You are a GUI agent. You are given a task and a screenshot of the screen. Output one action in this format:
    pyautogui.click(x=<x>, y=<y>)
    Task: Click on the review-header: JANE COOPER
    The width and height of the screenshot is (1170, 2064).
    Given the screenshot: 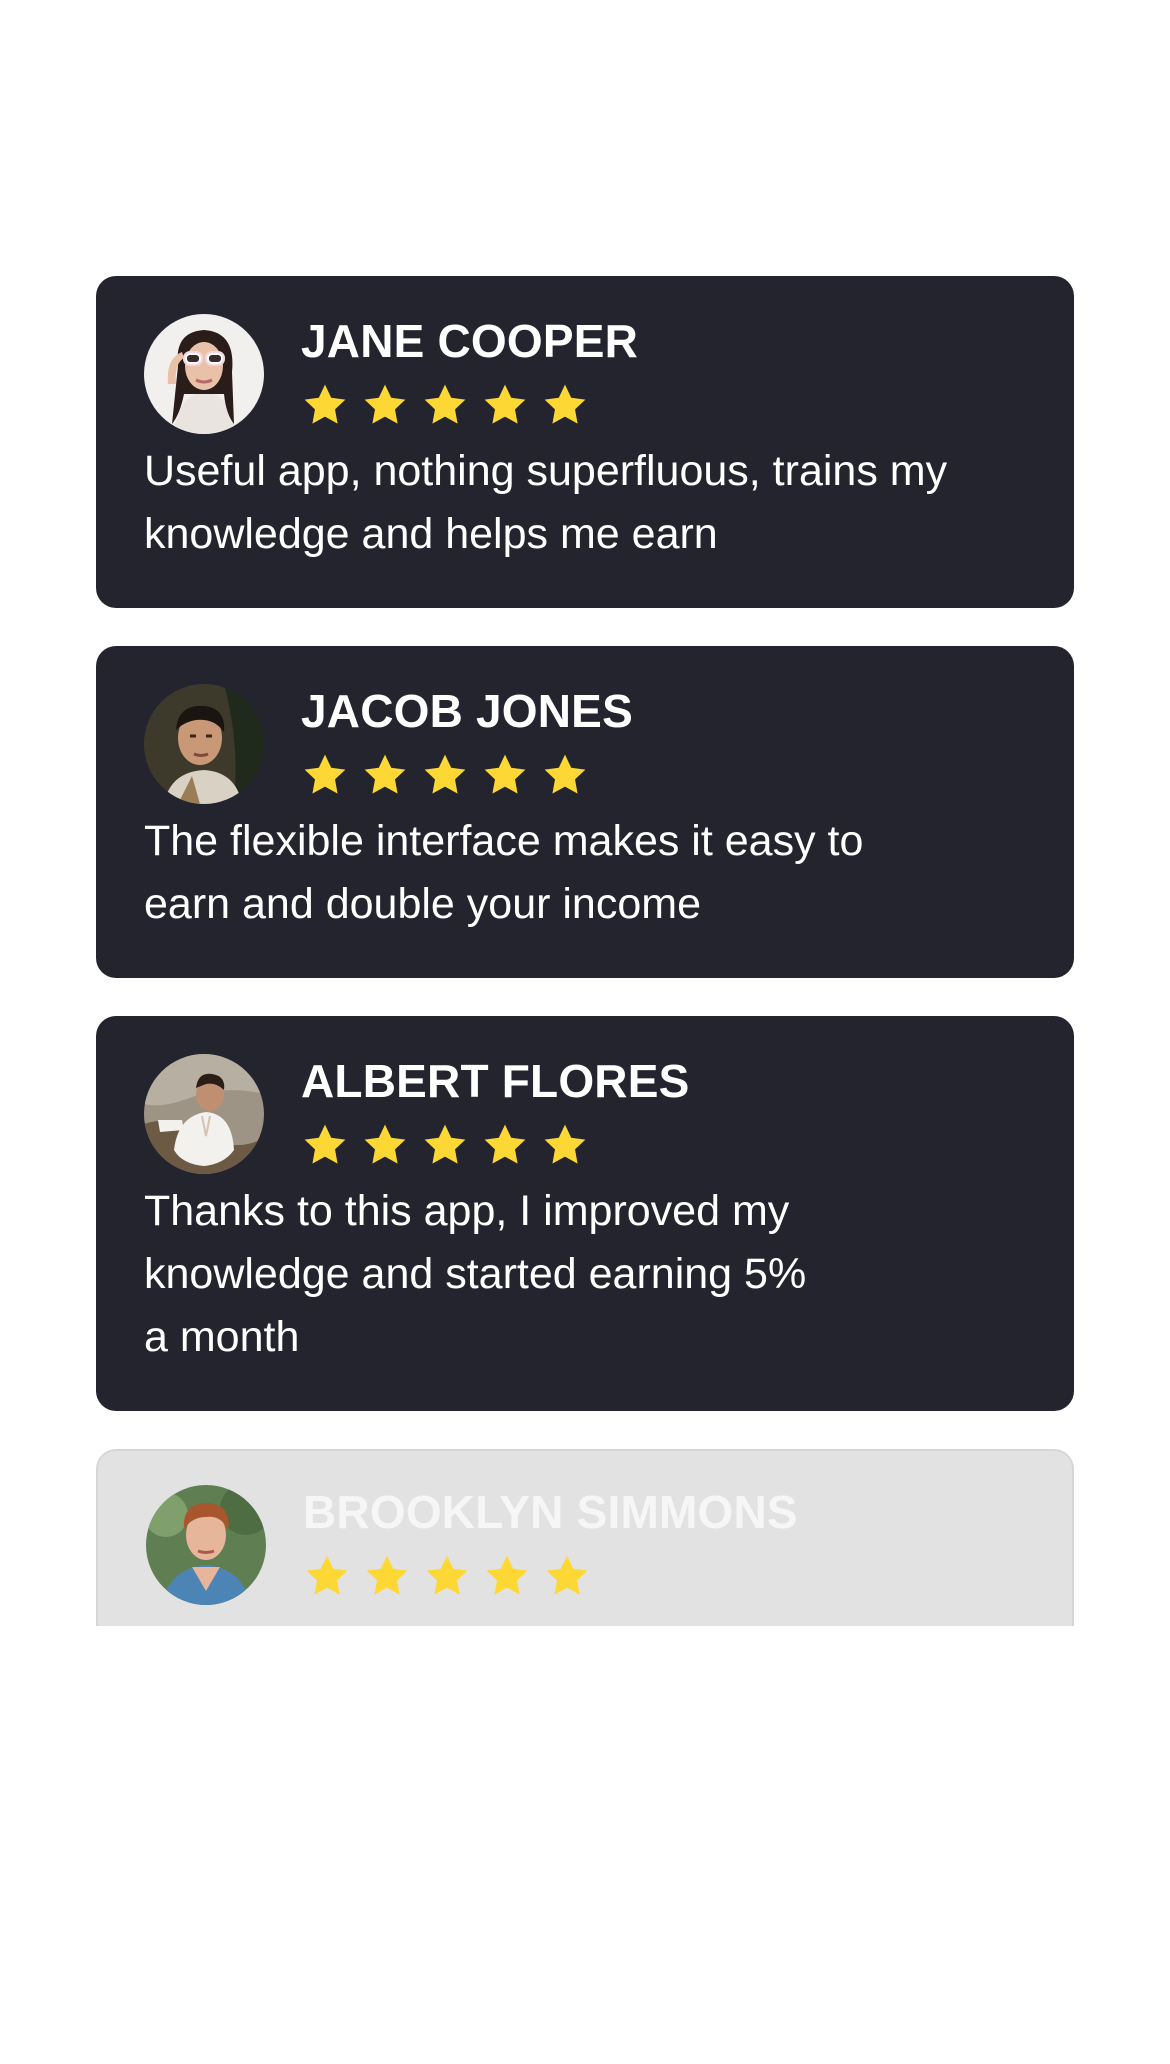 What is the action you would take?
    pyautogui.click(x=585, y=374)
    